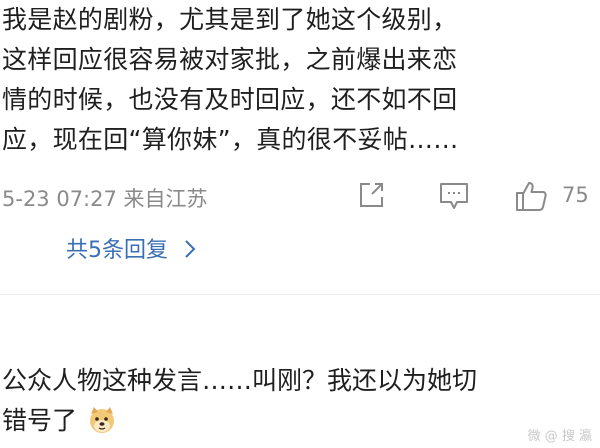 The height and width of the screenshot is (448, 600). What do you see at coordinates (240, 380) in the screenshot?
I see `comment-line: 公众人物这种发言……叫刚？我还以为她切` at bounding box center [240, 380].